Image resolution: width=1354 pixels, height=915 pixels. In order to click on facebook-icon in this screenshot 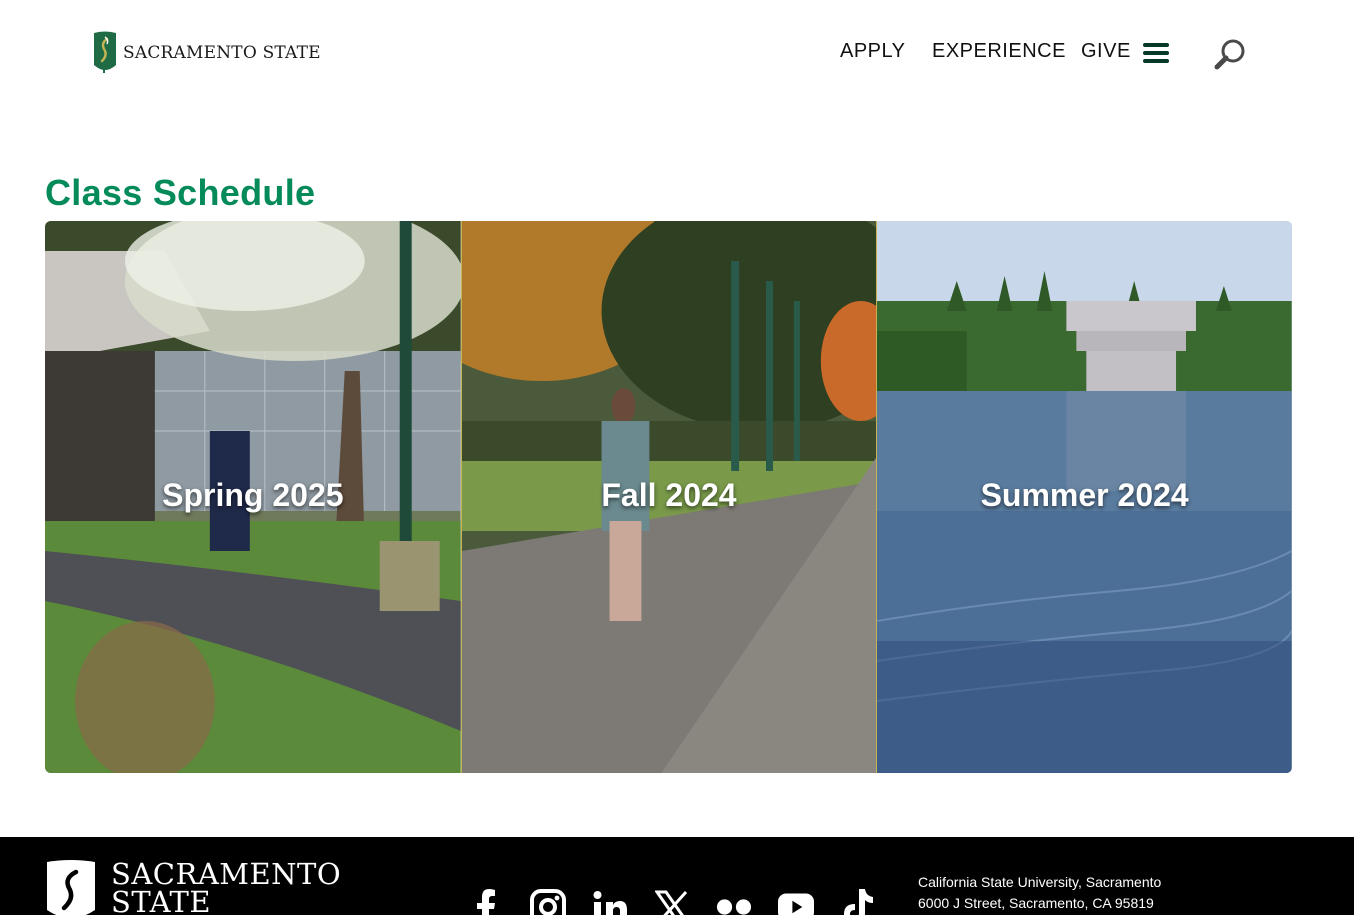, I will do `click(486, 902)`.